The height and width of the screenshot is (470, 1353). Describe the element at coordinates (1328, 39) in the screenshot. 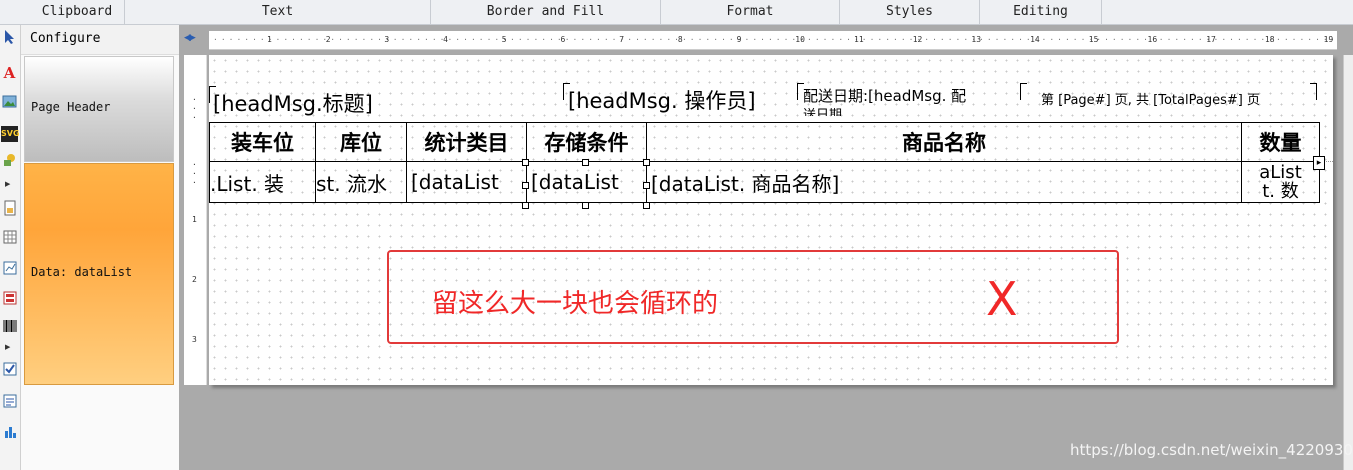

I see `ruler-tick: 19` at that location.